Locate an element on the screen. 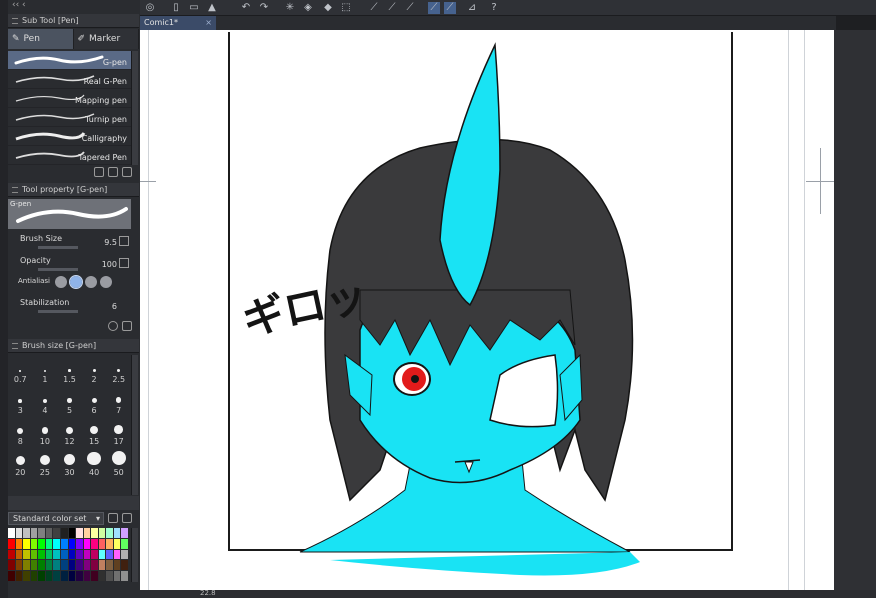 Image resolution: width=876 pixels, height=598 pixels. pupil is located at coordinates (415, 379).